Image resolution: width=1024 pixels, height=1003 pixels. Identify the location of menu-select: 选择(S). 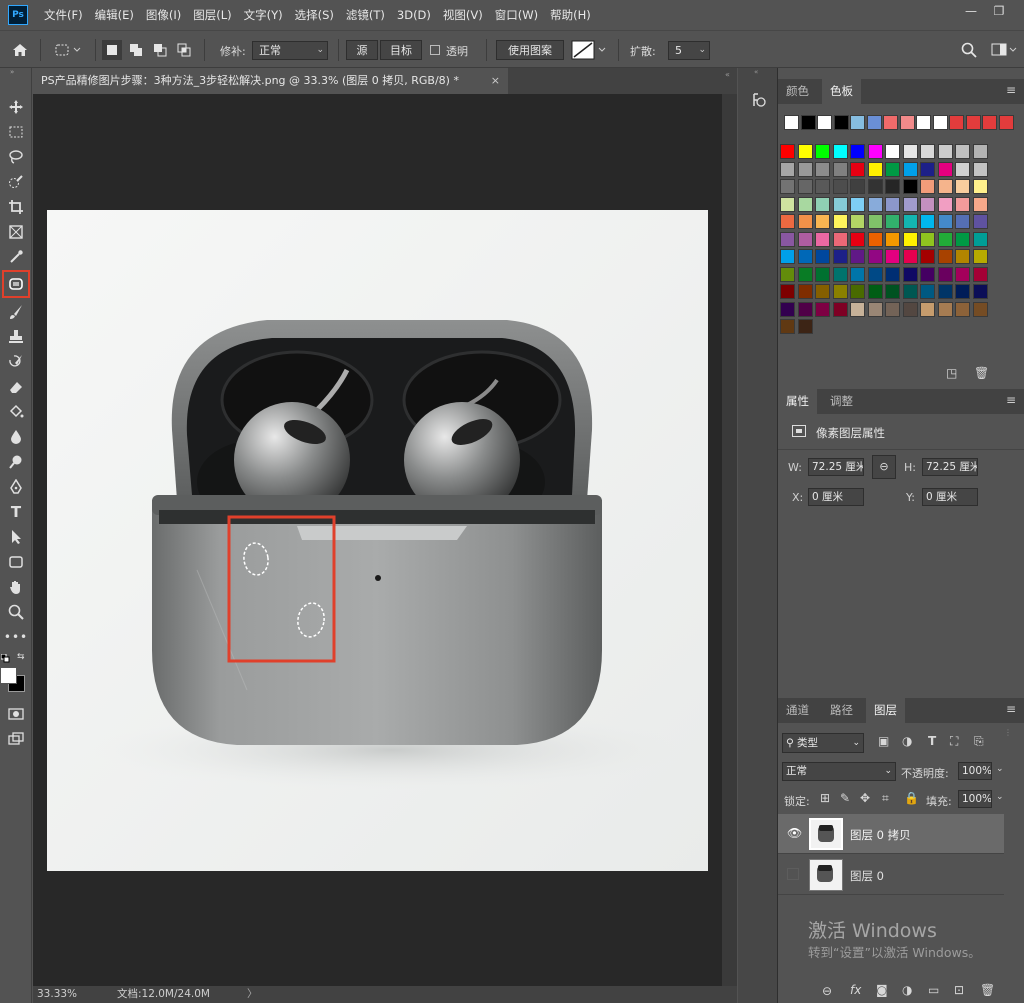
(314, 15).